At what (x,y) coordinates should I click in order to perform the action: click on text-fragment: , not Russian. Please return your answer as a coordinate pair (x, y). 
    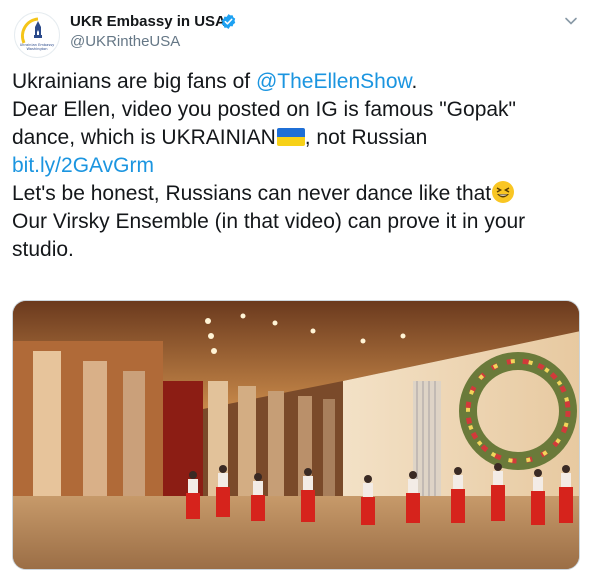
    Looking at the image, I should click on (366, 137).